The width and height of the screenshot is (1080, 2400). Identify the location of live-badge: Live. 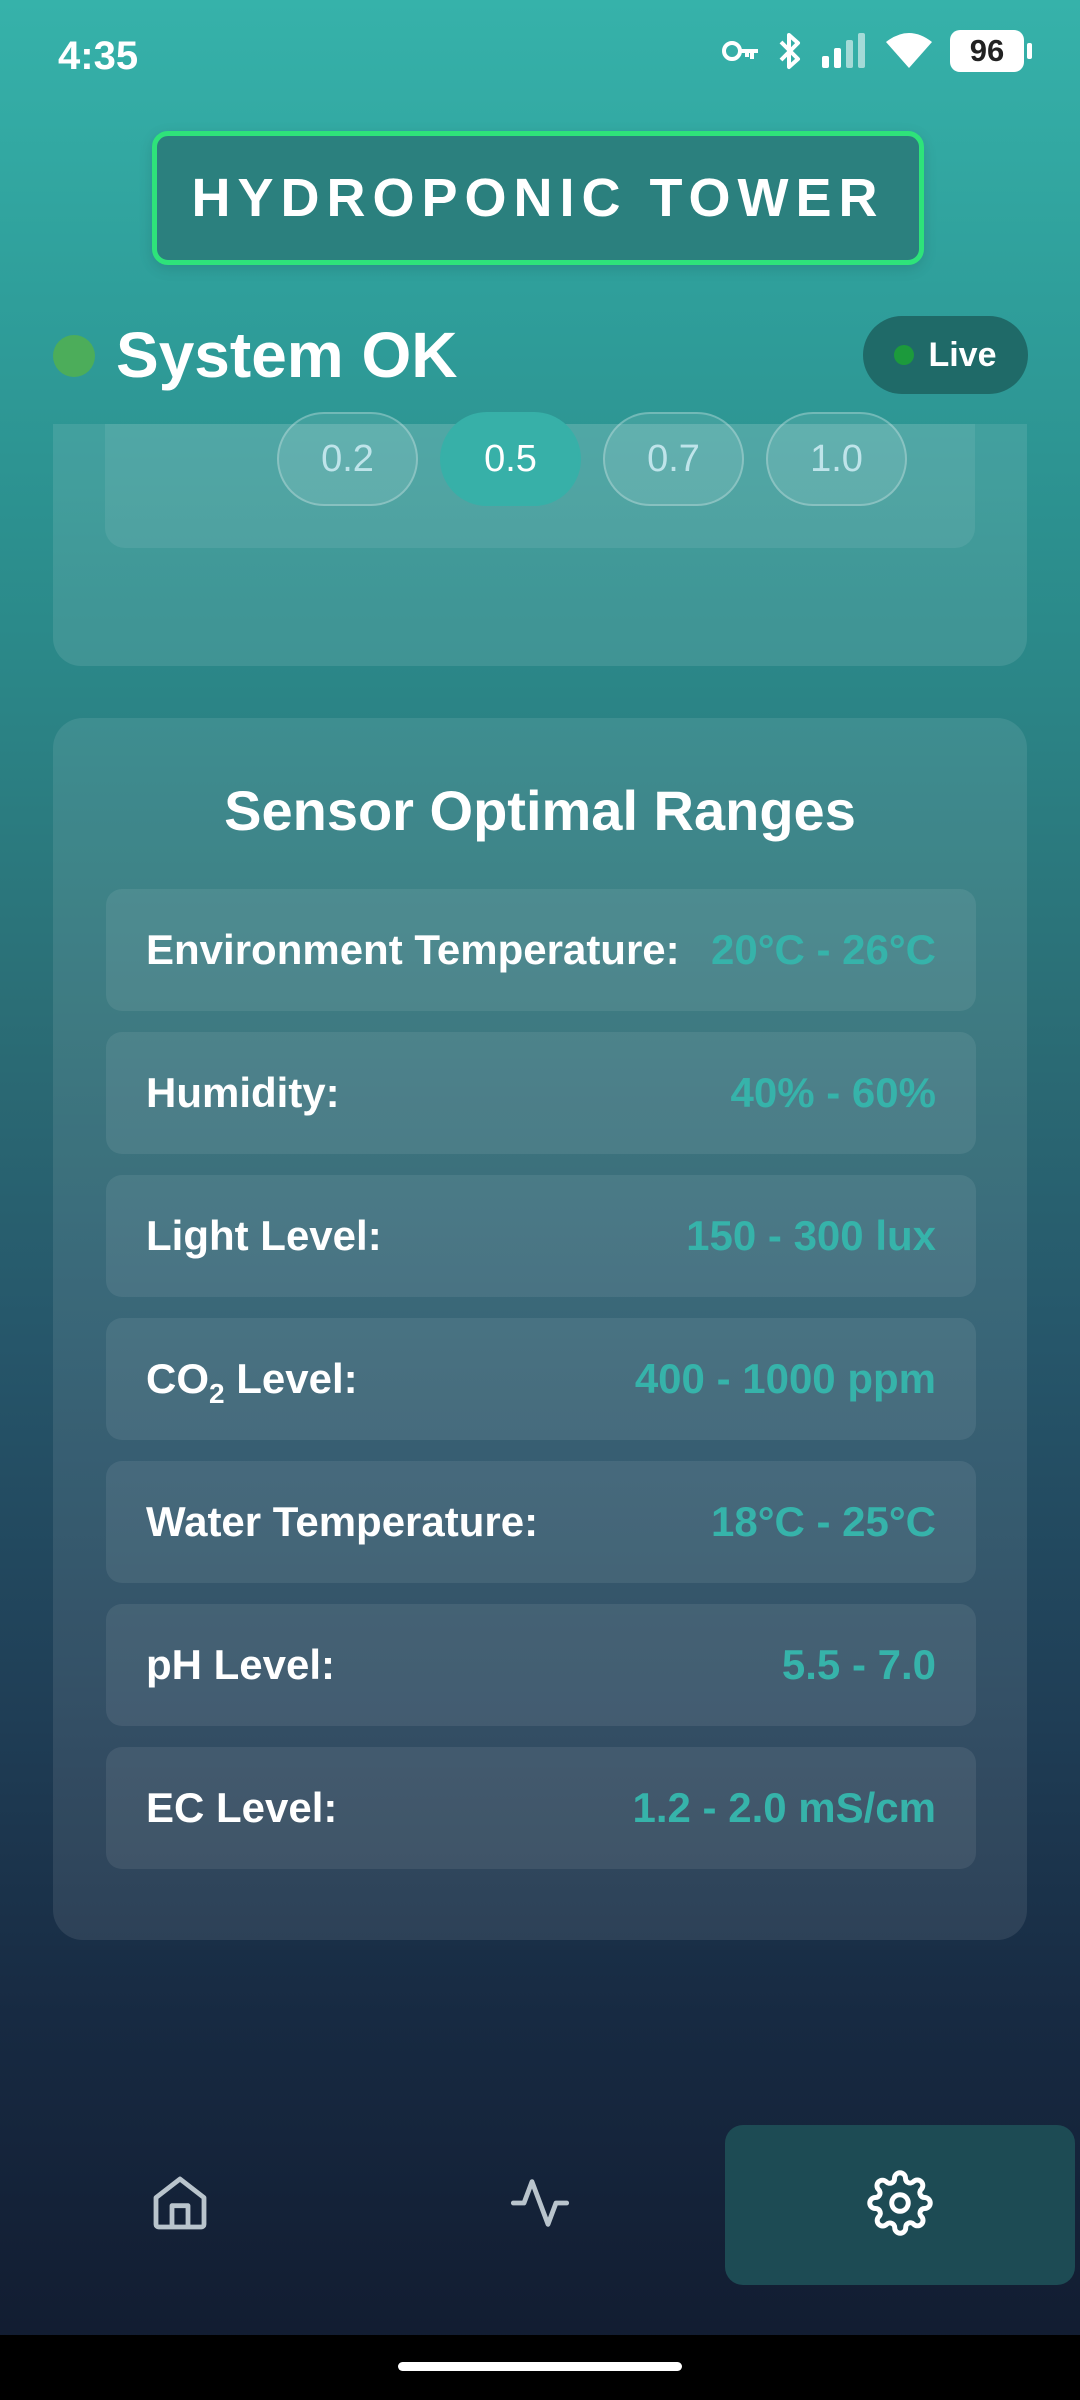
(945, 355).